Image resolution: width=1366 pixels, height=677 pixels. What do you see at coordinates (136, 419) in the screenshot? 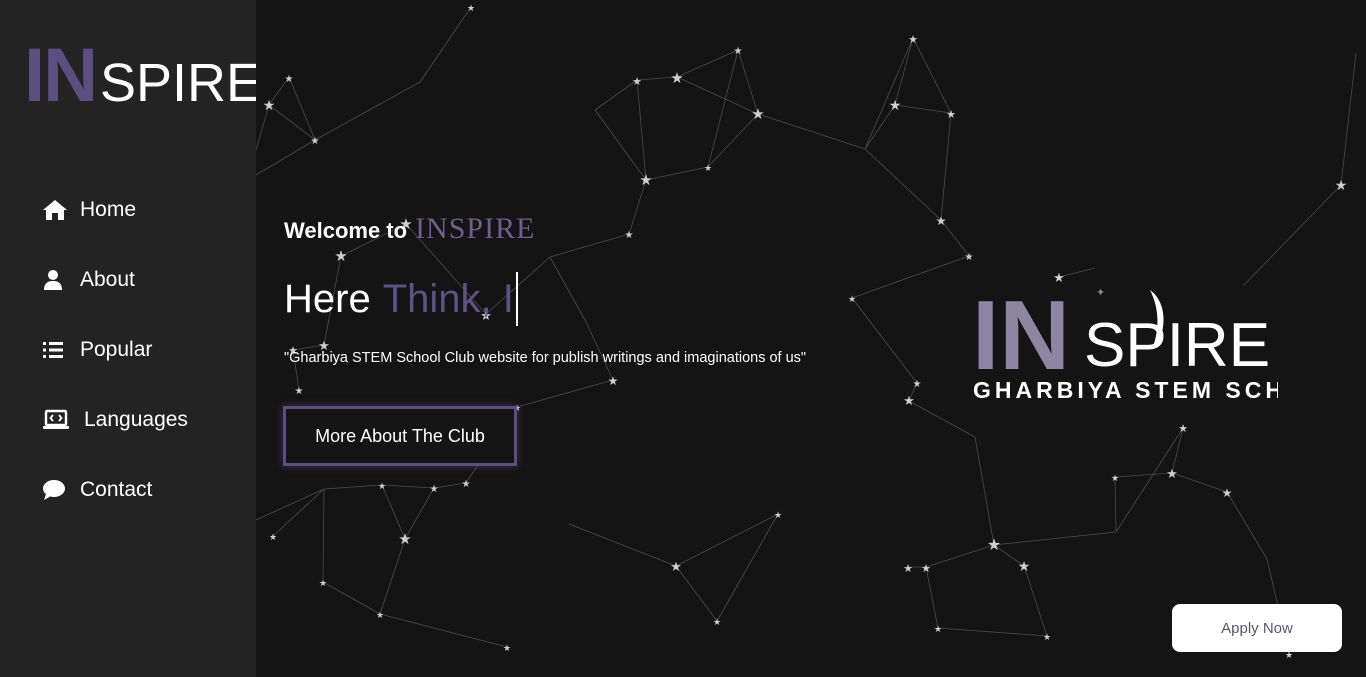
I see `sidebar-item-label: Languages` at bounding box center [136, 419].